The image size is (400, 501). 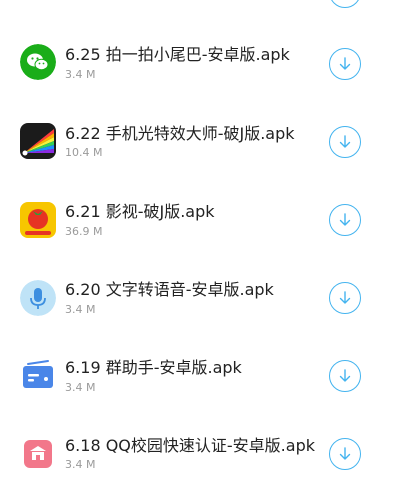 I want to click on file-size: 10.4 M, so click(x=84, y=152).